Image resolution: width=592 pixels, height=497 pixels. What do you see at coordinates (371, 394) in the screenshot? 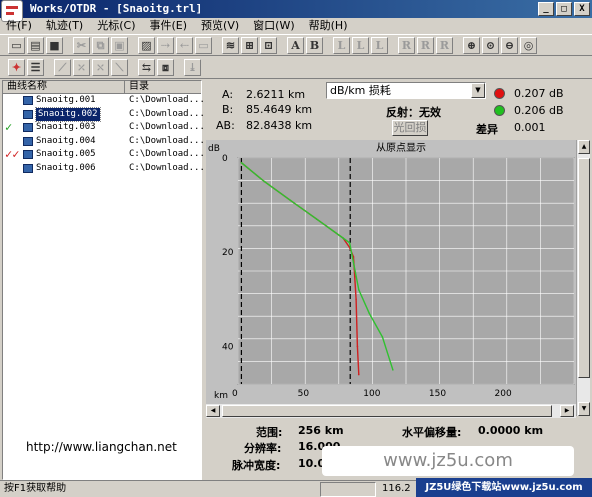
I see `x-tick-label: 100` at bounding box center [371, 394].